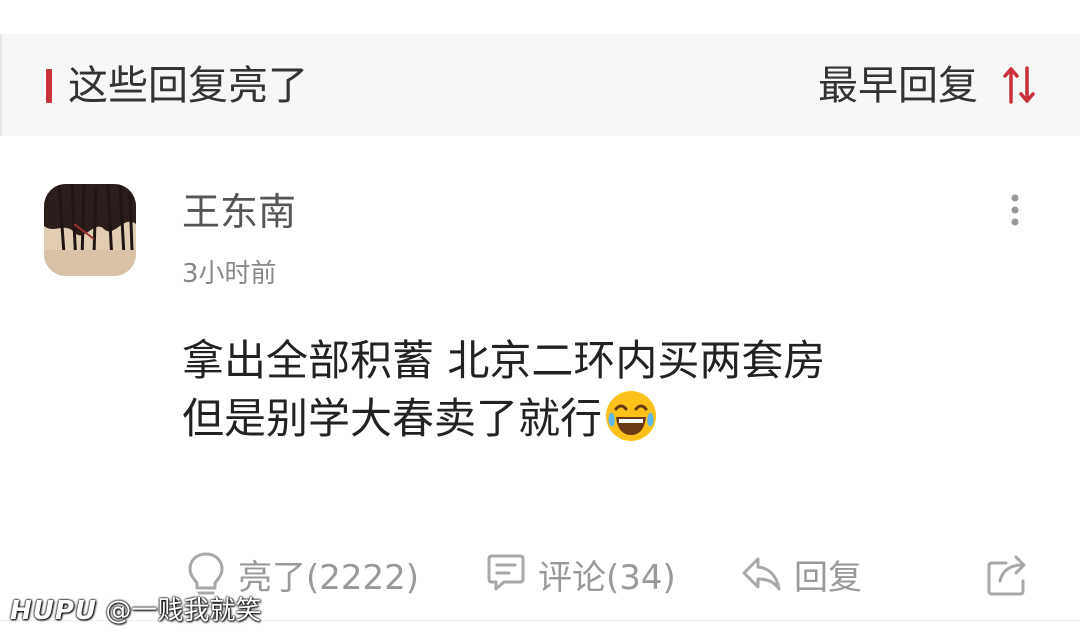 The image size is (1080, 634). What do you see at coordinates (392, 418) in the screenshot?
I see `comment-line-2-text: 但是别学大春卖了就行` at bounding box center [392, 418].